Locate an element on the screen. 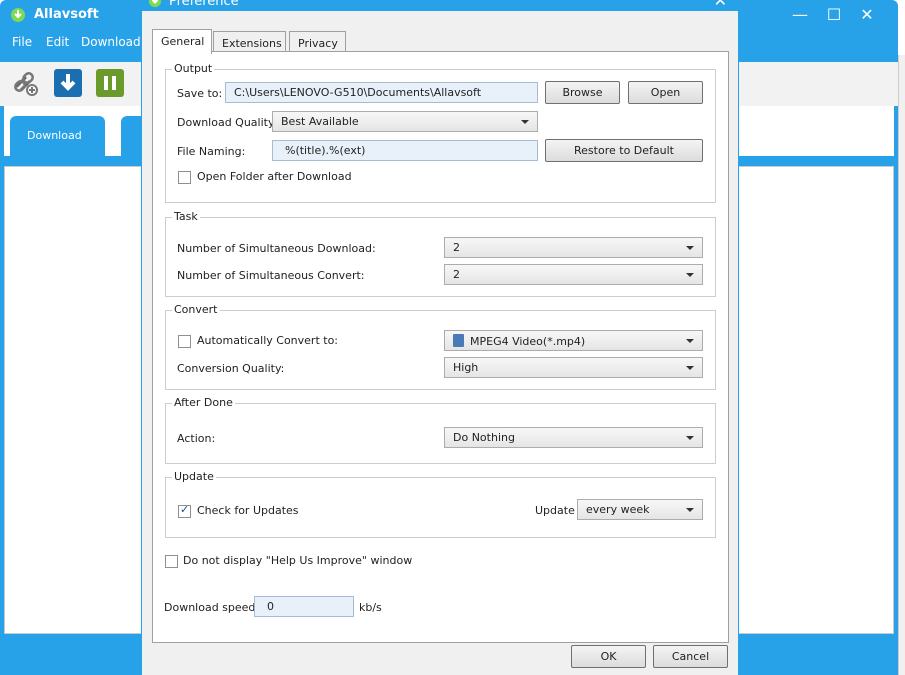 The width and height of the screenshot is (905, 675). menu-edit: Edit is located at coordinates (57, 42).